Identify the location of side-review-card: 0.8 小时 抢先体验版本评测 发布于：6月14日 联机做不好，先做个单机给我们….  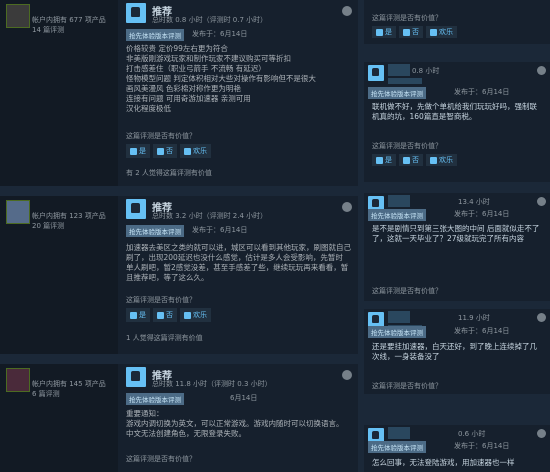
(457, 122).